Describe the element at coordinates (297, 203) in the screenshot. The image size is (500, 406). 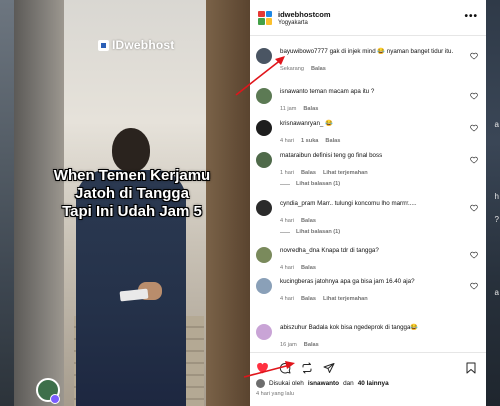
I see `comment-username: cyndia_pram` at that location.